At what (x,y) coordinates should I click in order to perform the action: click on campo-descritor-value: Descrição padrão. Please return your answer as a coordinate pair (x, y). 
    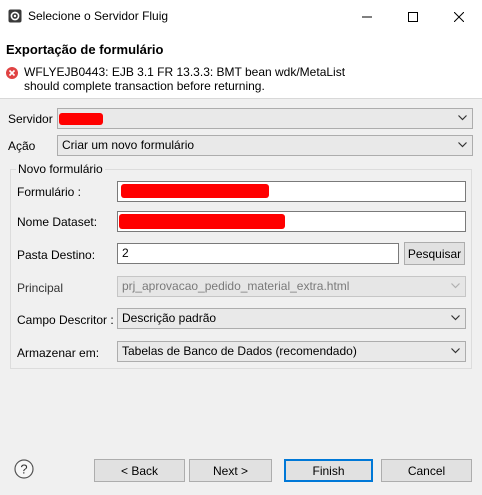
    Looking at the image, I should click on (169, 318).